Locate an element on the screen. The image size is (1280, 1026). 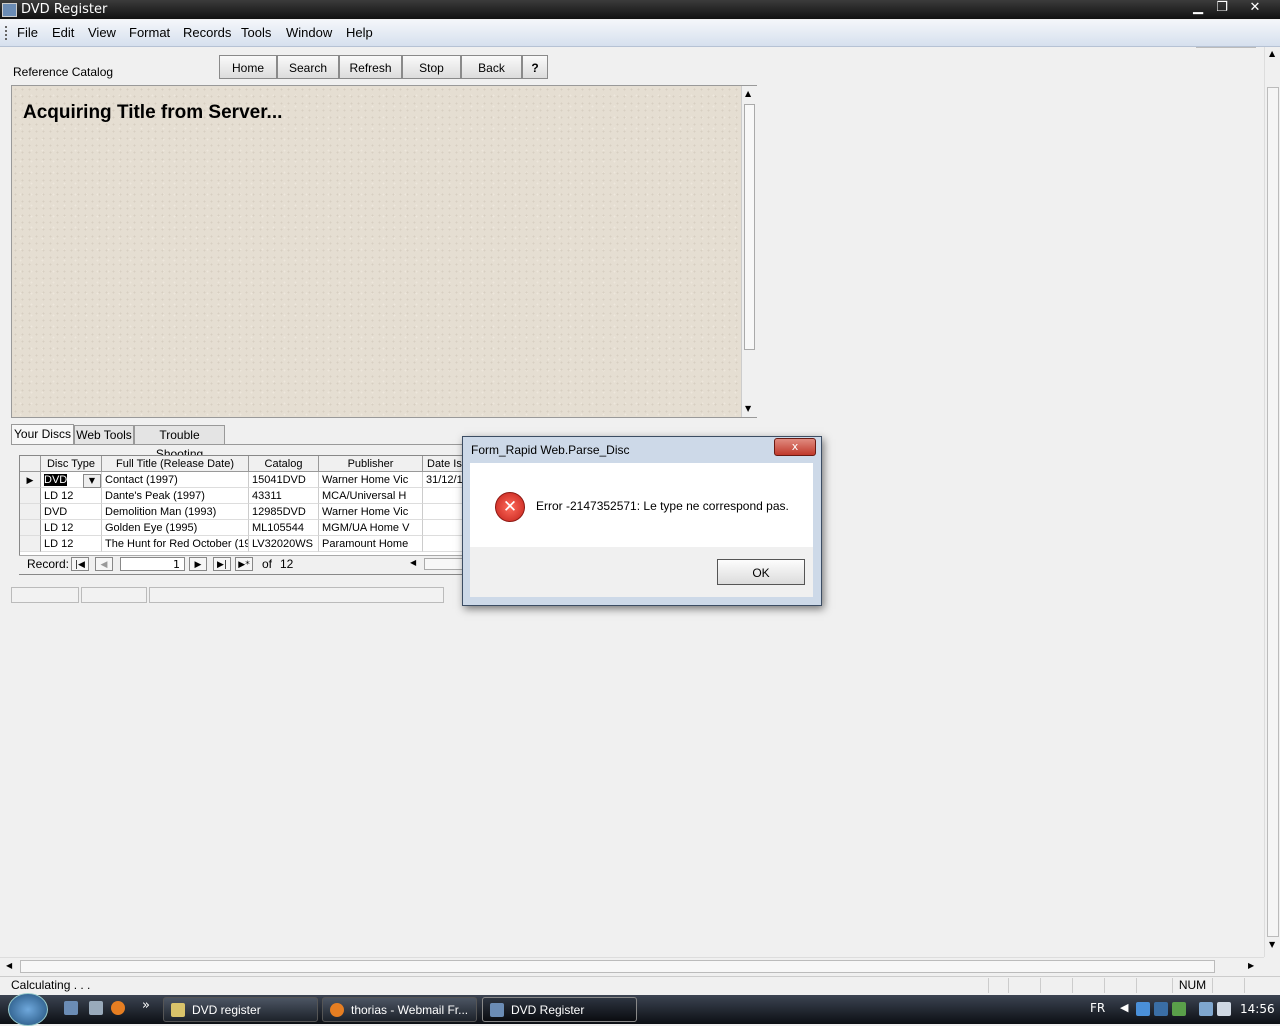
tray-expand-icon: ◀ is located at coordinates (1124, 1007).